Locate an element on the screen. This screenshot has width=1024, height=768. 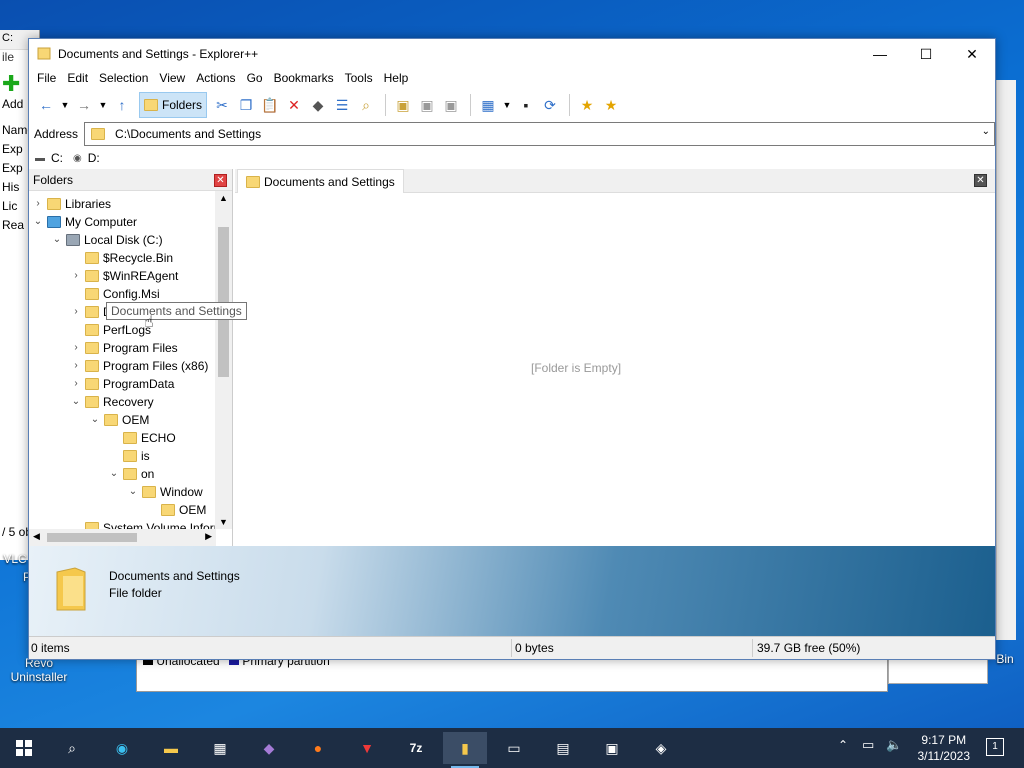
file-explorer-icon: ▬ is located at coordinates (171, 748).